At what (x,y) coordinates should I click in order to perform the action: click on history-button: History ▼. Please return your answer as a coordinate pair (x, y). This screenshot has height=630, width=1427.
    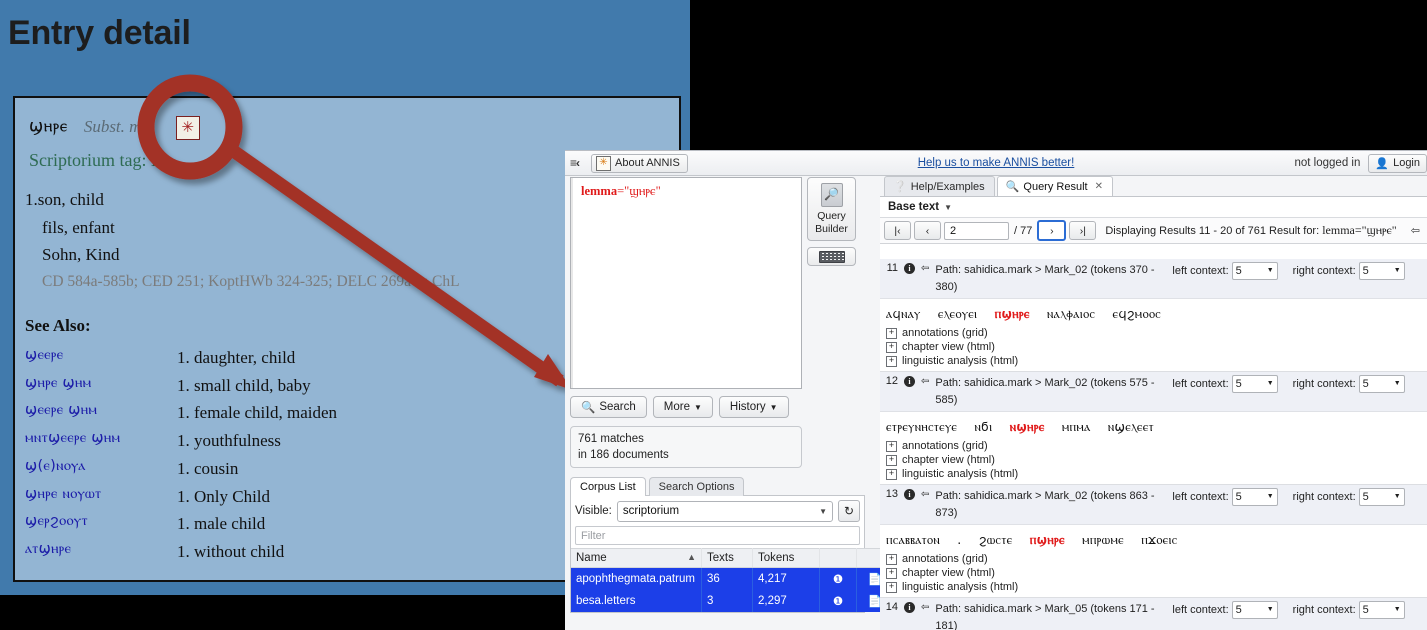
    Looking at the image, I should click on (753, 407).